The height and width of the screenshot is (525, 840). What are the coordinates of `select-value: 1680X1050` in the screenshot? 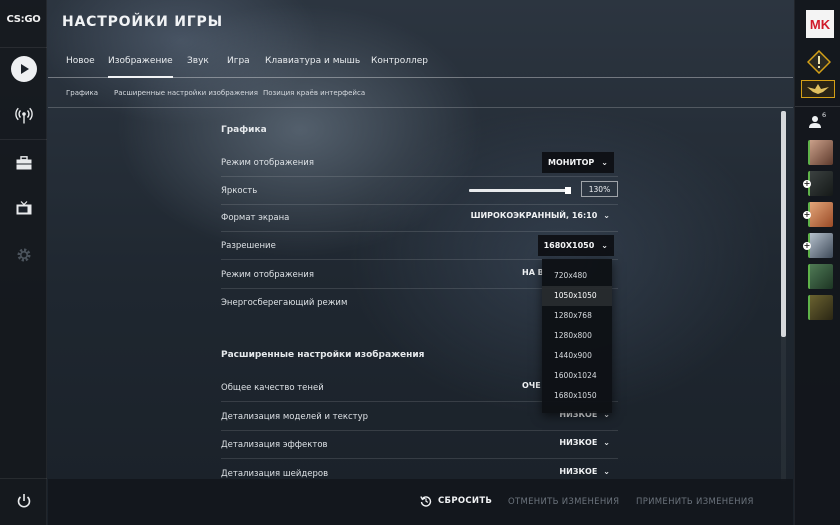 It's located at (569, 245).